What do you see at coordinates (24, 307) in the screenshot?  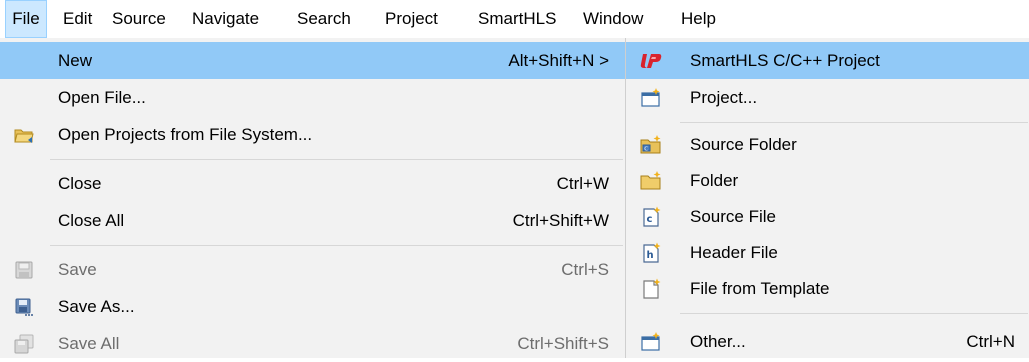 I see `save-as-icon` at bounding box center [24, 307].